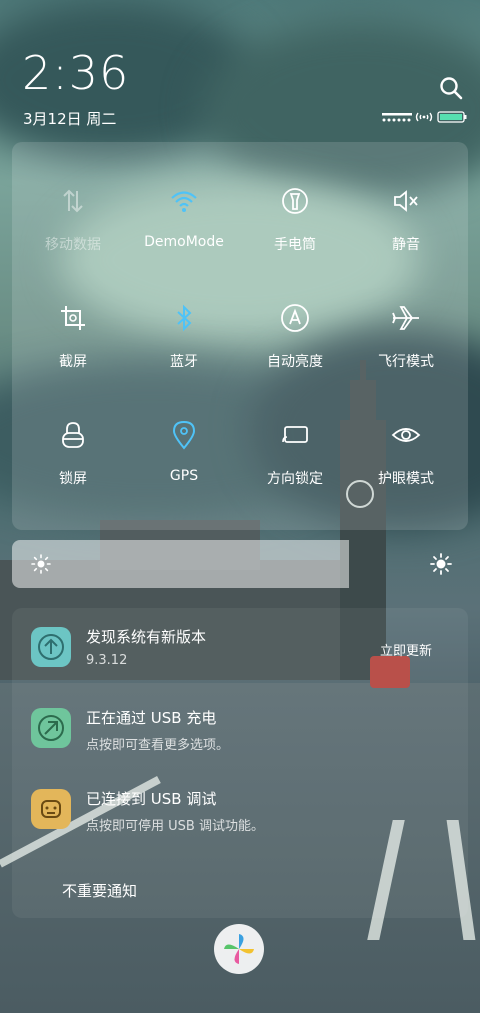  Describe the element at coordinates (295, 434) in the screenshot. I see `rotation-lock-icon` at that location.